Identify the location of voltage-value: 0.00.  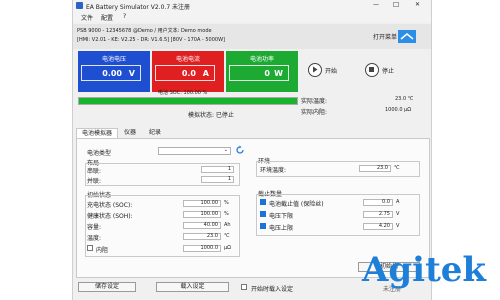
(112, 73).